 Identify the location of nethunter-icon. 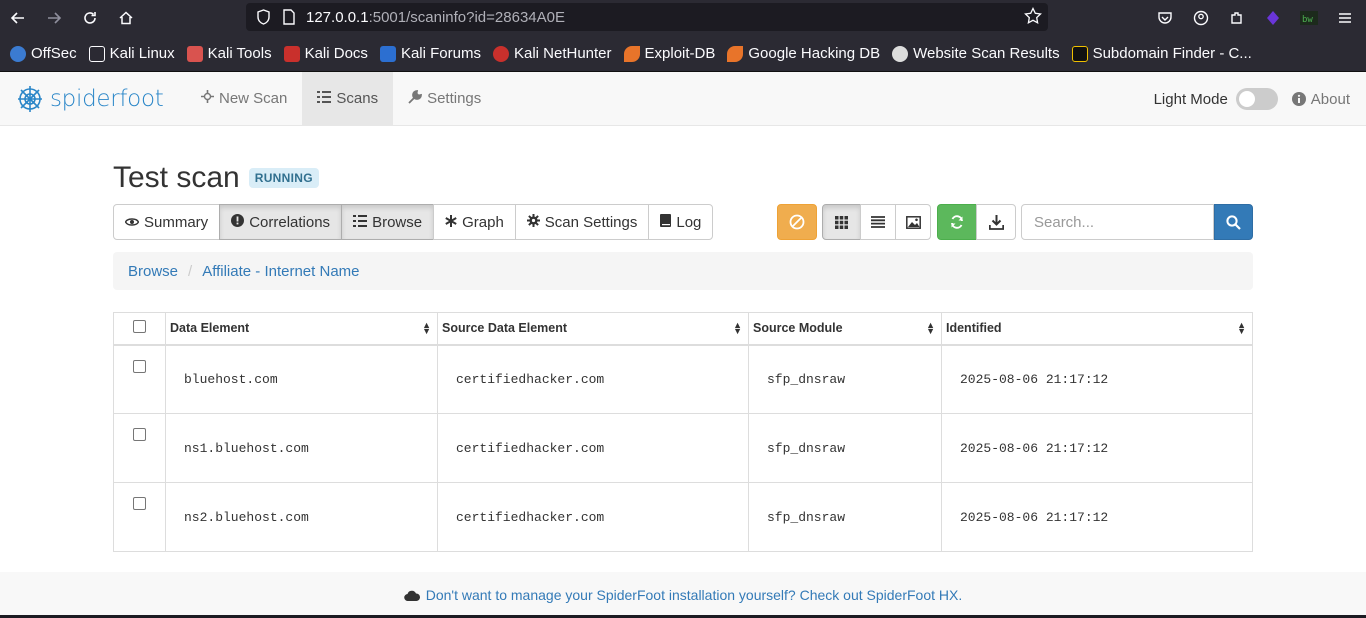
(500, 53).